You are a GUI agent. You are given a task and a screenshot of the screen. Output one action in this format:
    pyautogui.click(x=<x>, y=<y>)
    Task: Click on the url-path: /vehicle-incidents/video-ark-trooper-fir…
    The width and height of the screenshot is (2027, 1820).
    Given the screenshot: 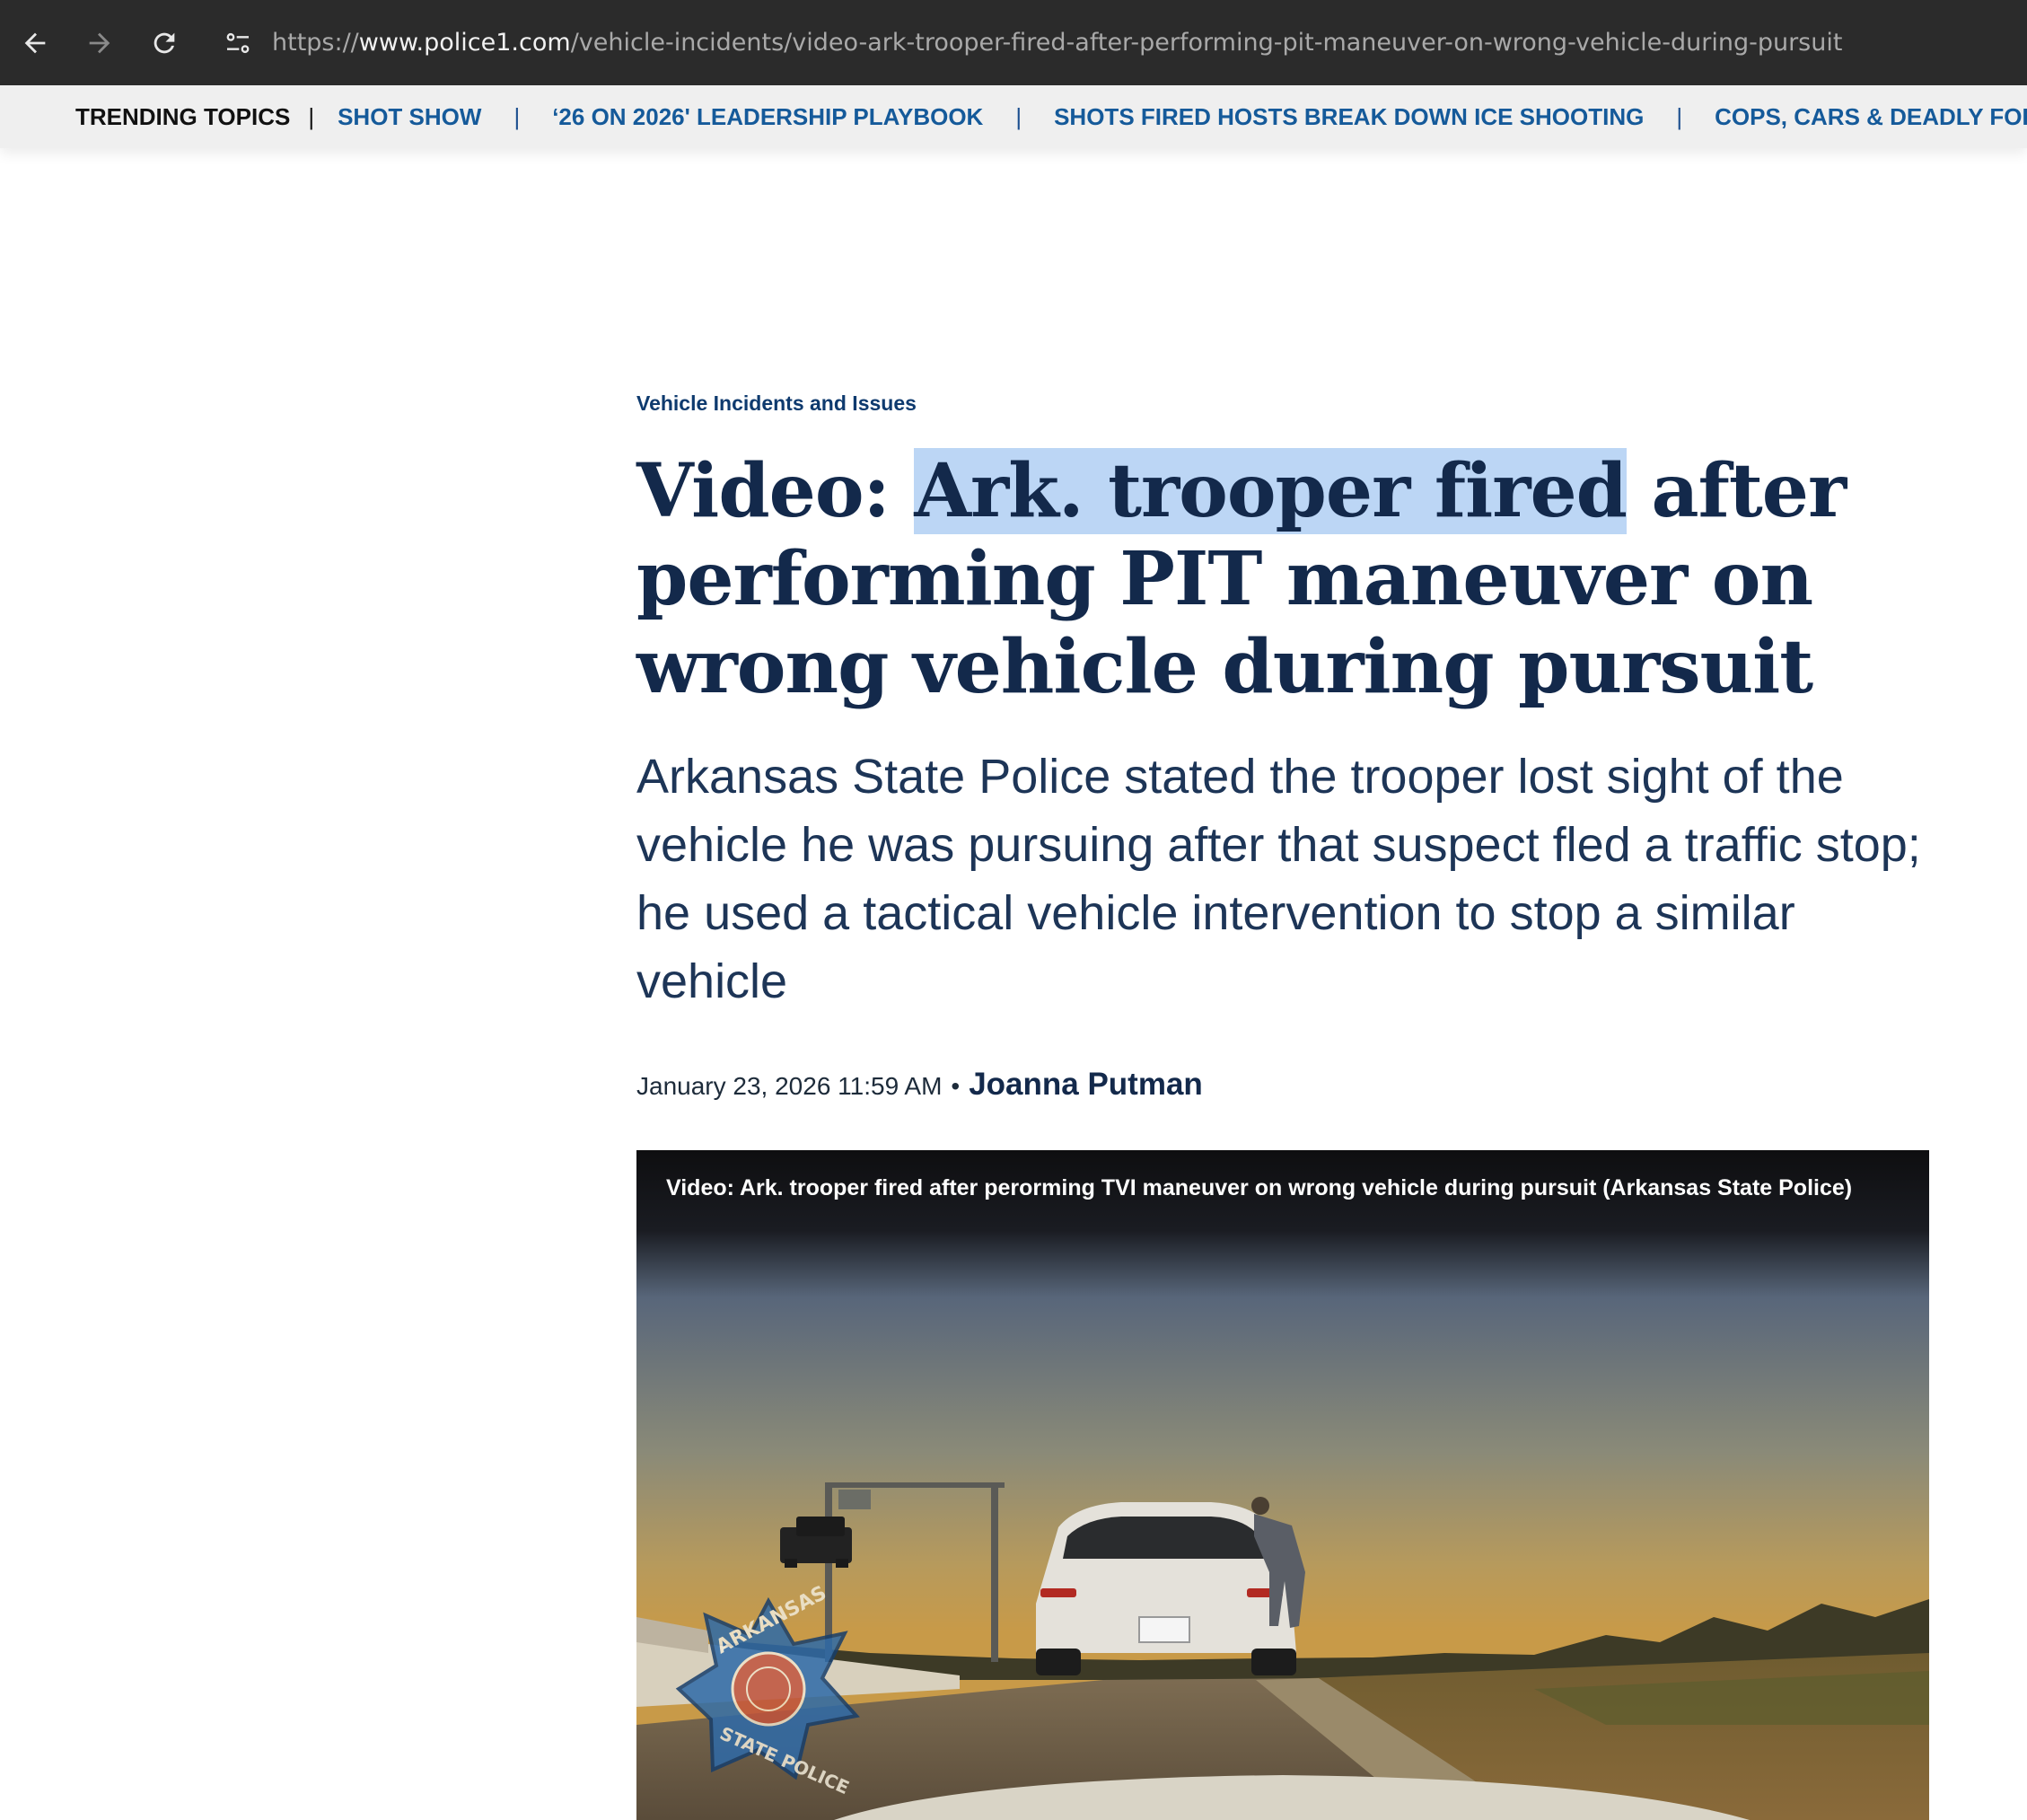 What is the action you would take?
    pyautogui.click(x=1206, y=43)
    